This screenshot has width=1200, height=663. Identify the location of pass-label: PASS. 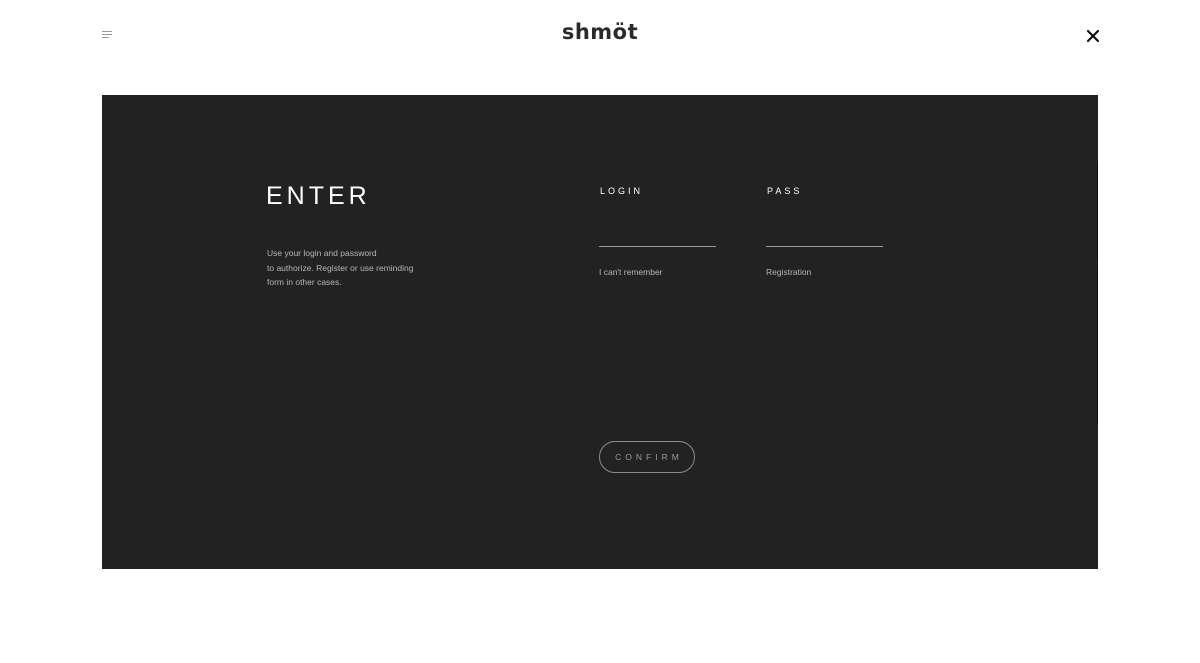
(785, 191).